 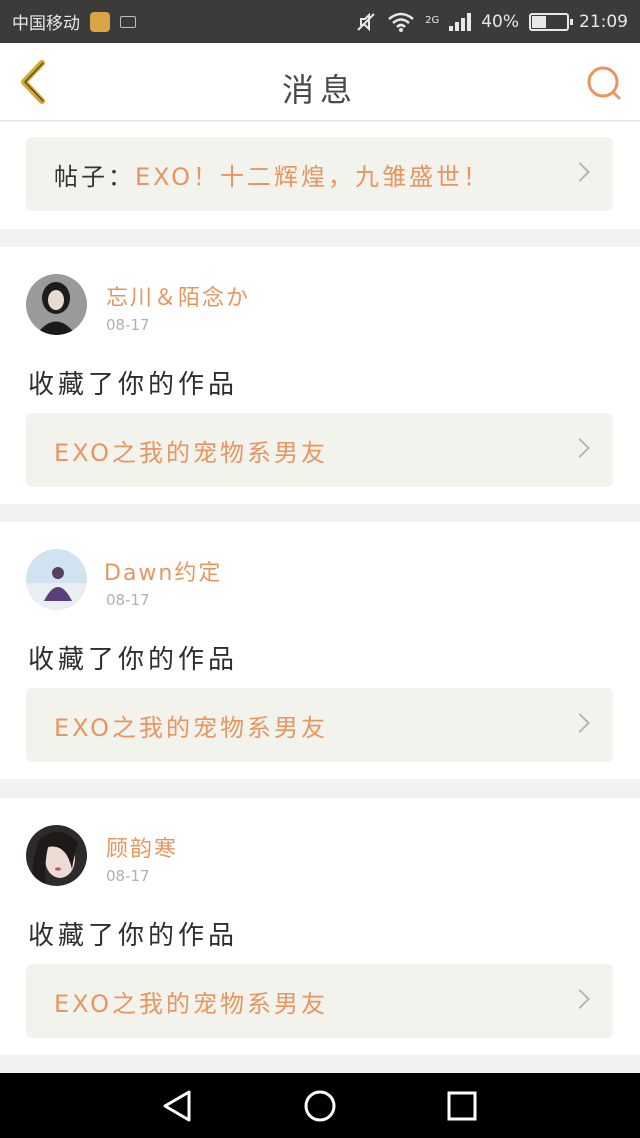 I want to click on recents-square-icon, so click(x=462, y=1106).